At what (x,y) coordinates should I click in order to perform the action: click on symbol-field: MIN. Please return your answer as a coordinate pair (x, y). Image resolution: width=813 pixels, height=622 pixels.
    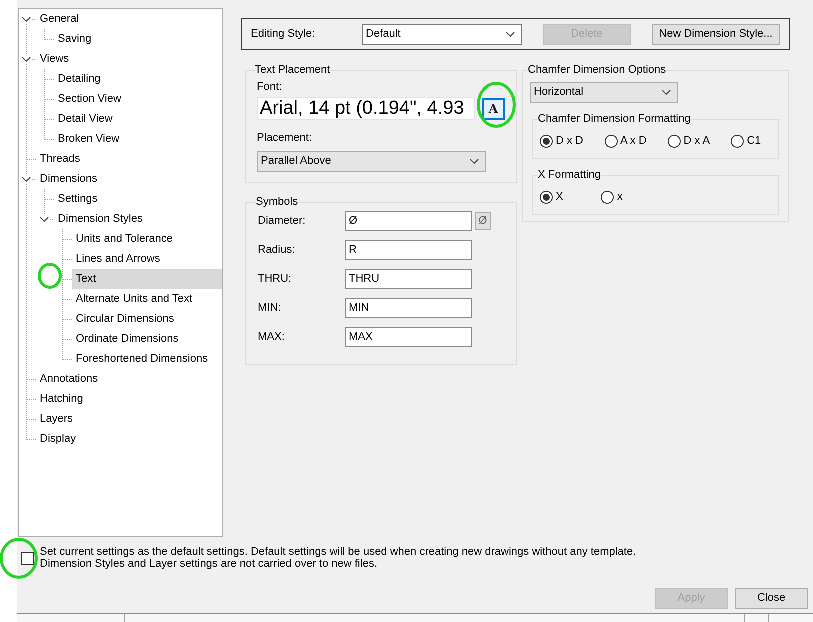
    Looking at the image, I should click on (408, 308).